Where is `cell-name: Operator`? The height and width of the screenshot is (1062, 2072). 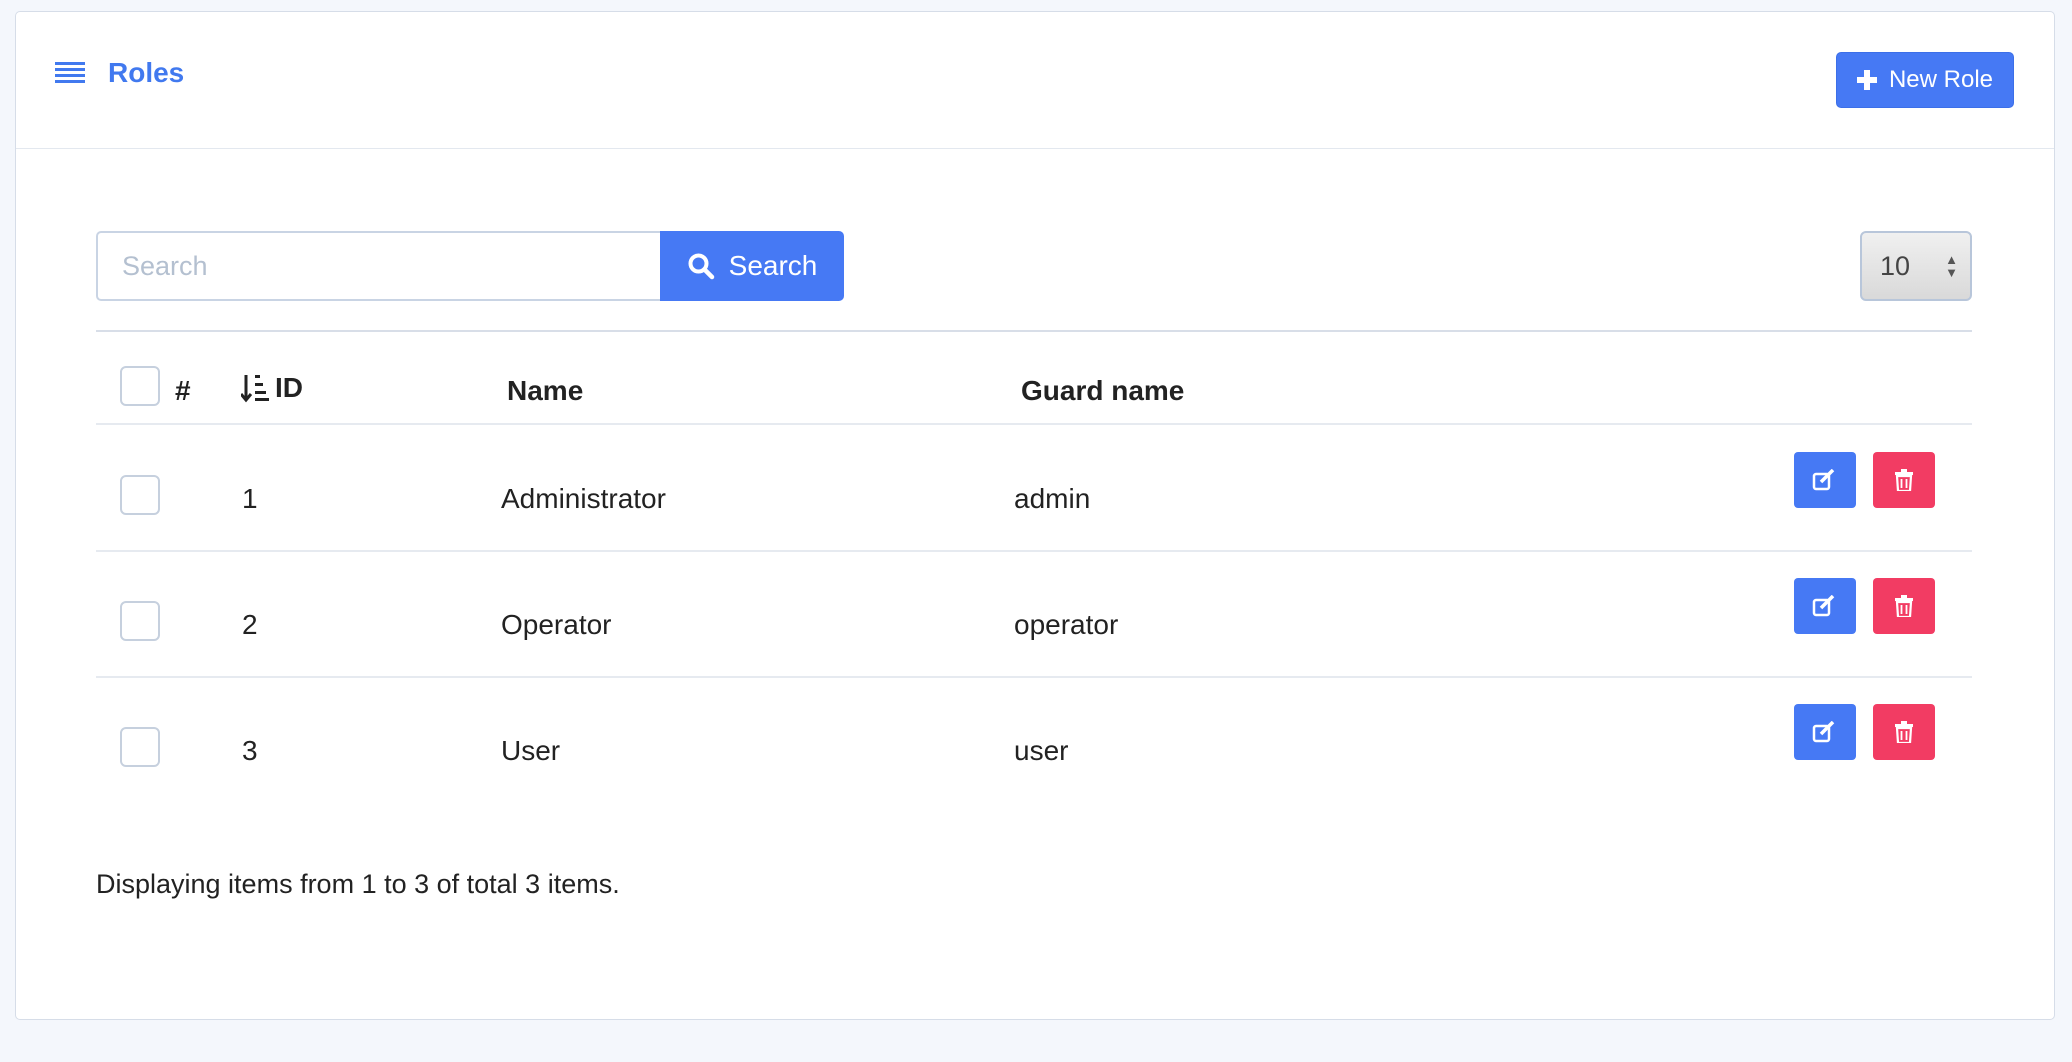 cell-name: Operator is located at coordinates (556, 624).